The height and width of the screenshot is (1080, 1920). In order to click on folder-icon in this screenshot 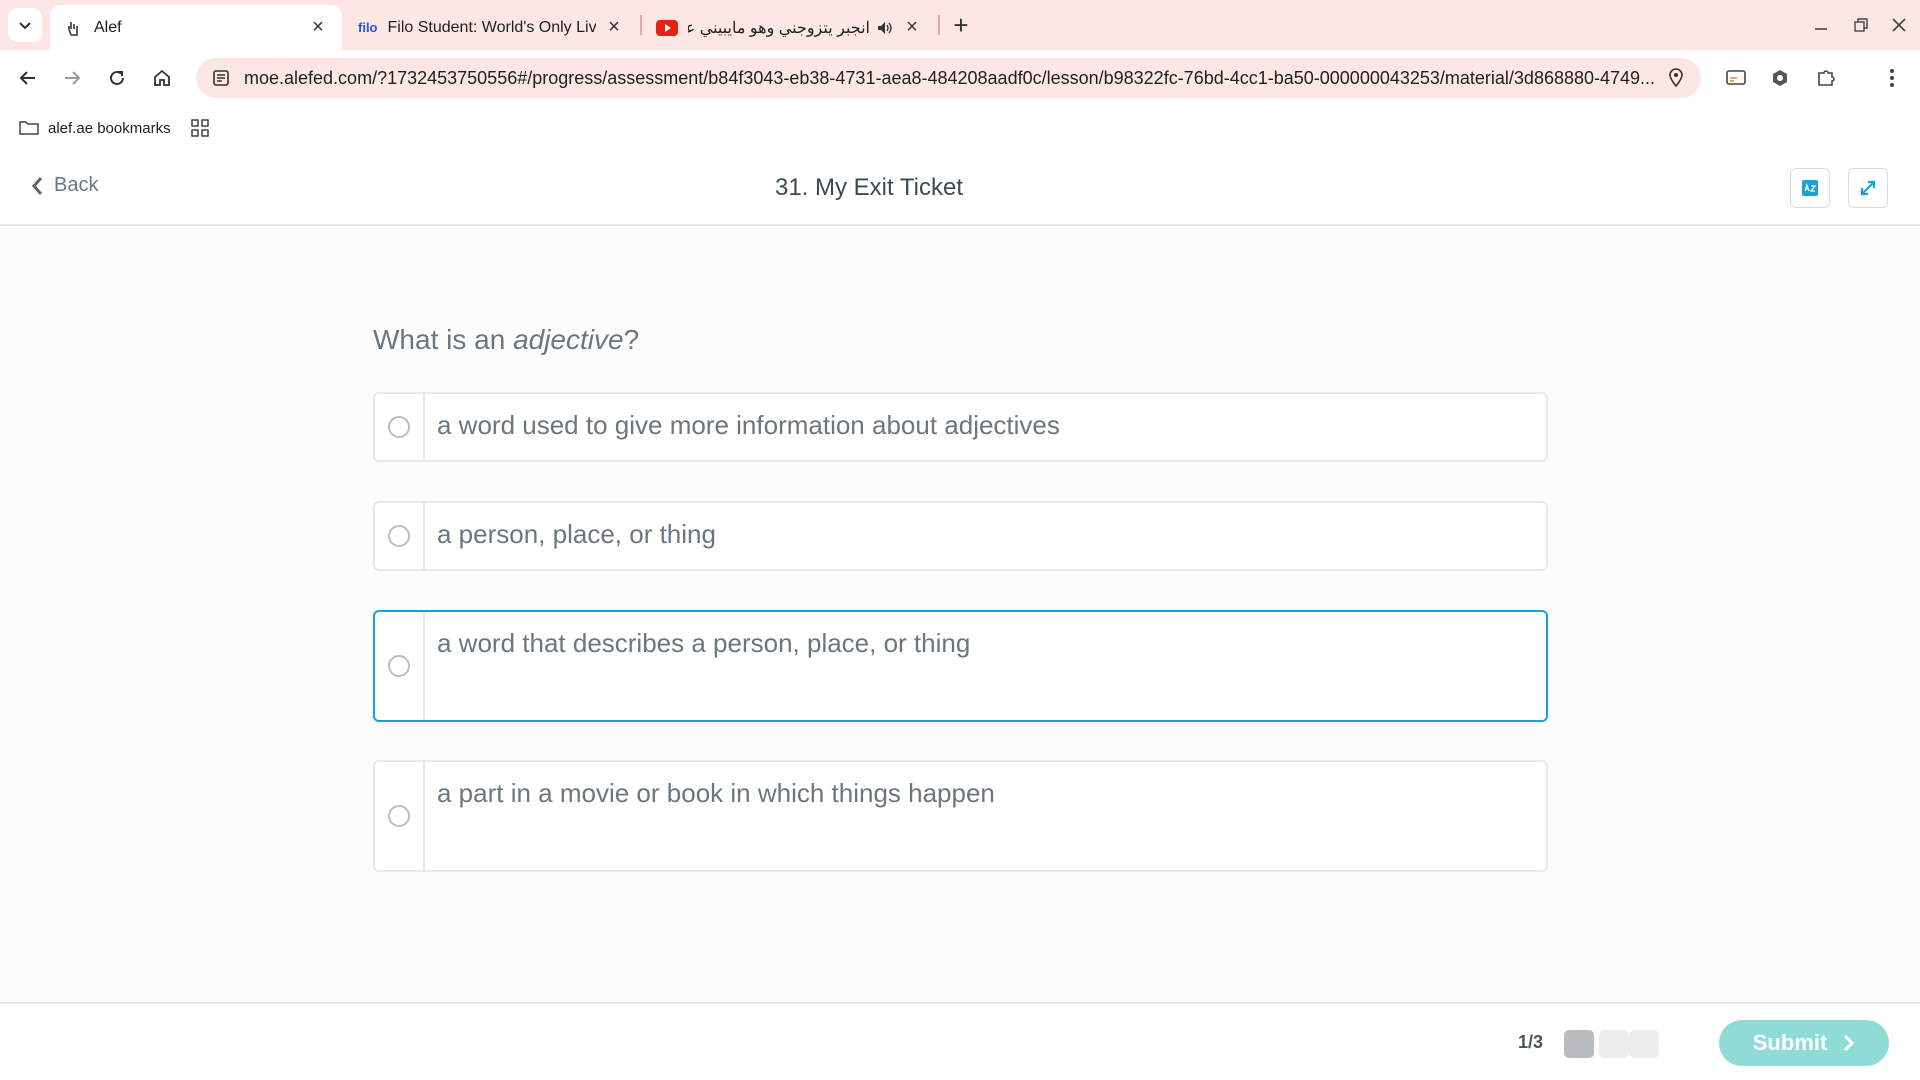, I will do `click(29, 128)`.